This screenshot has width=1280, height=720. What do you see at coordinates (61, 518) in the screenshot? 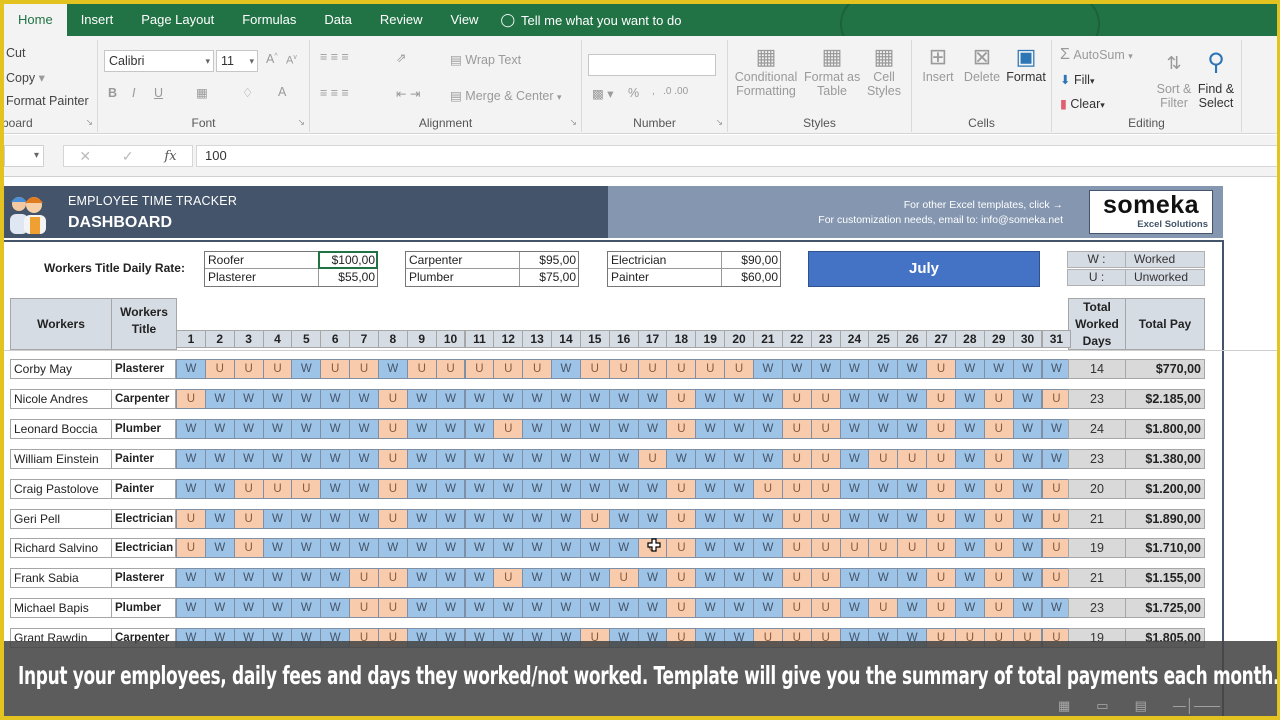
I see `worker-name-cell: Geri Pell` at bounding box center [61, 518].